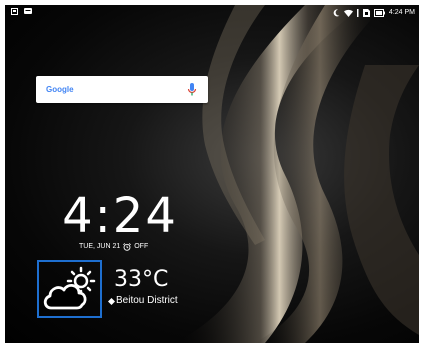 Image resolution: width=424 pixels, height=348 pixels. I want to click on sim-icon, so click(366, 13).